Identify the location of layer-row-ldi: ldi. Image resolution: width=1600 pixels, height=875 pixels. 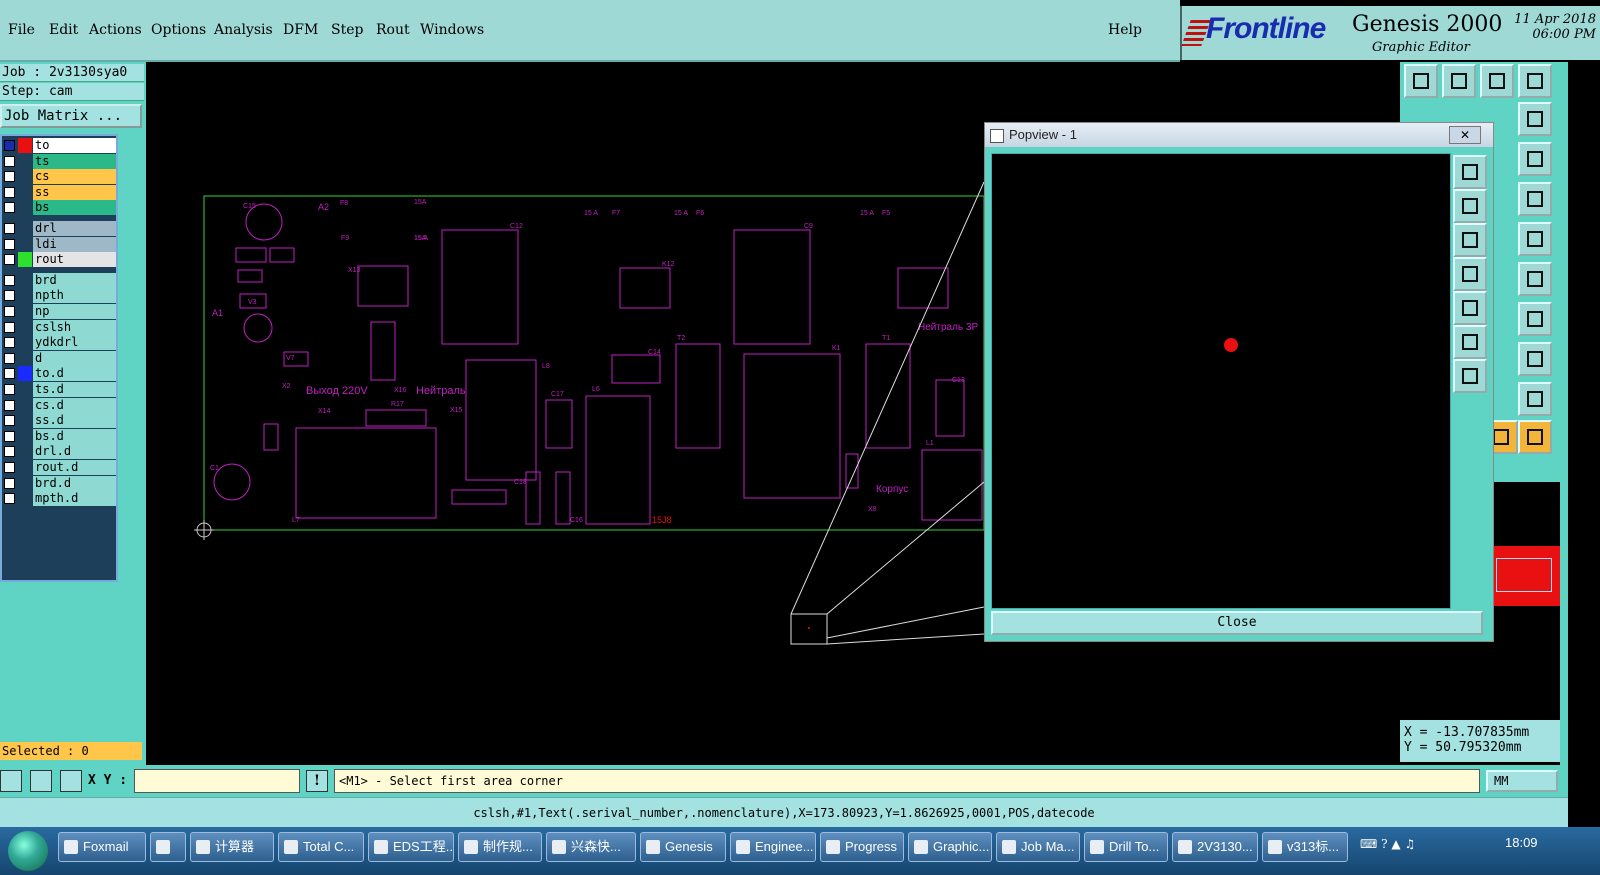
(59, 244).